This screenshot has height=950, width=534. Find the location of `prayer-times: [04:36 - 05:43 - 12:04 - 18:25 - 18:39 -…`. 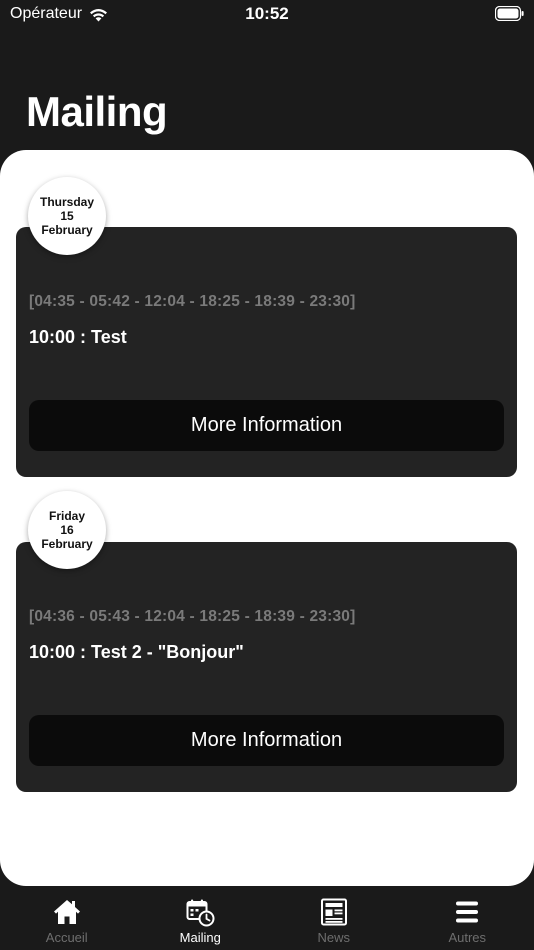

prayer-times: [04:36 - 05:43 - 12:04 - 18:25 - 18:39 -… is located at coordinates (192, 616).